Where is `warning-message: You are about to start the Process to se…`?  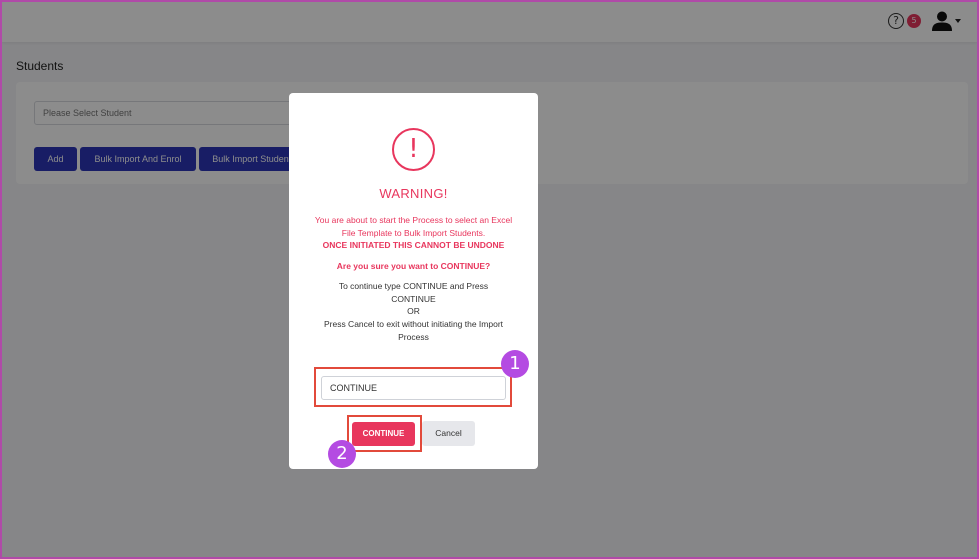
warning-message: You are about to start the Process to se… is located at coordinates (413, 226).